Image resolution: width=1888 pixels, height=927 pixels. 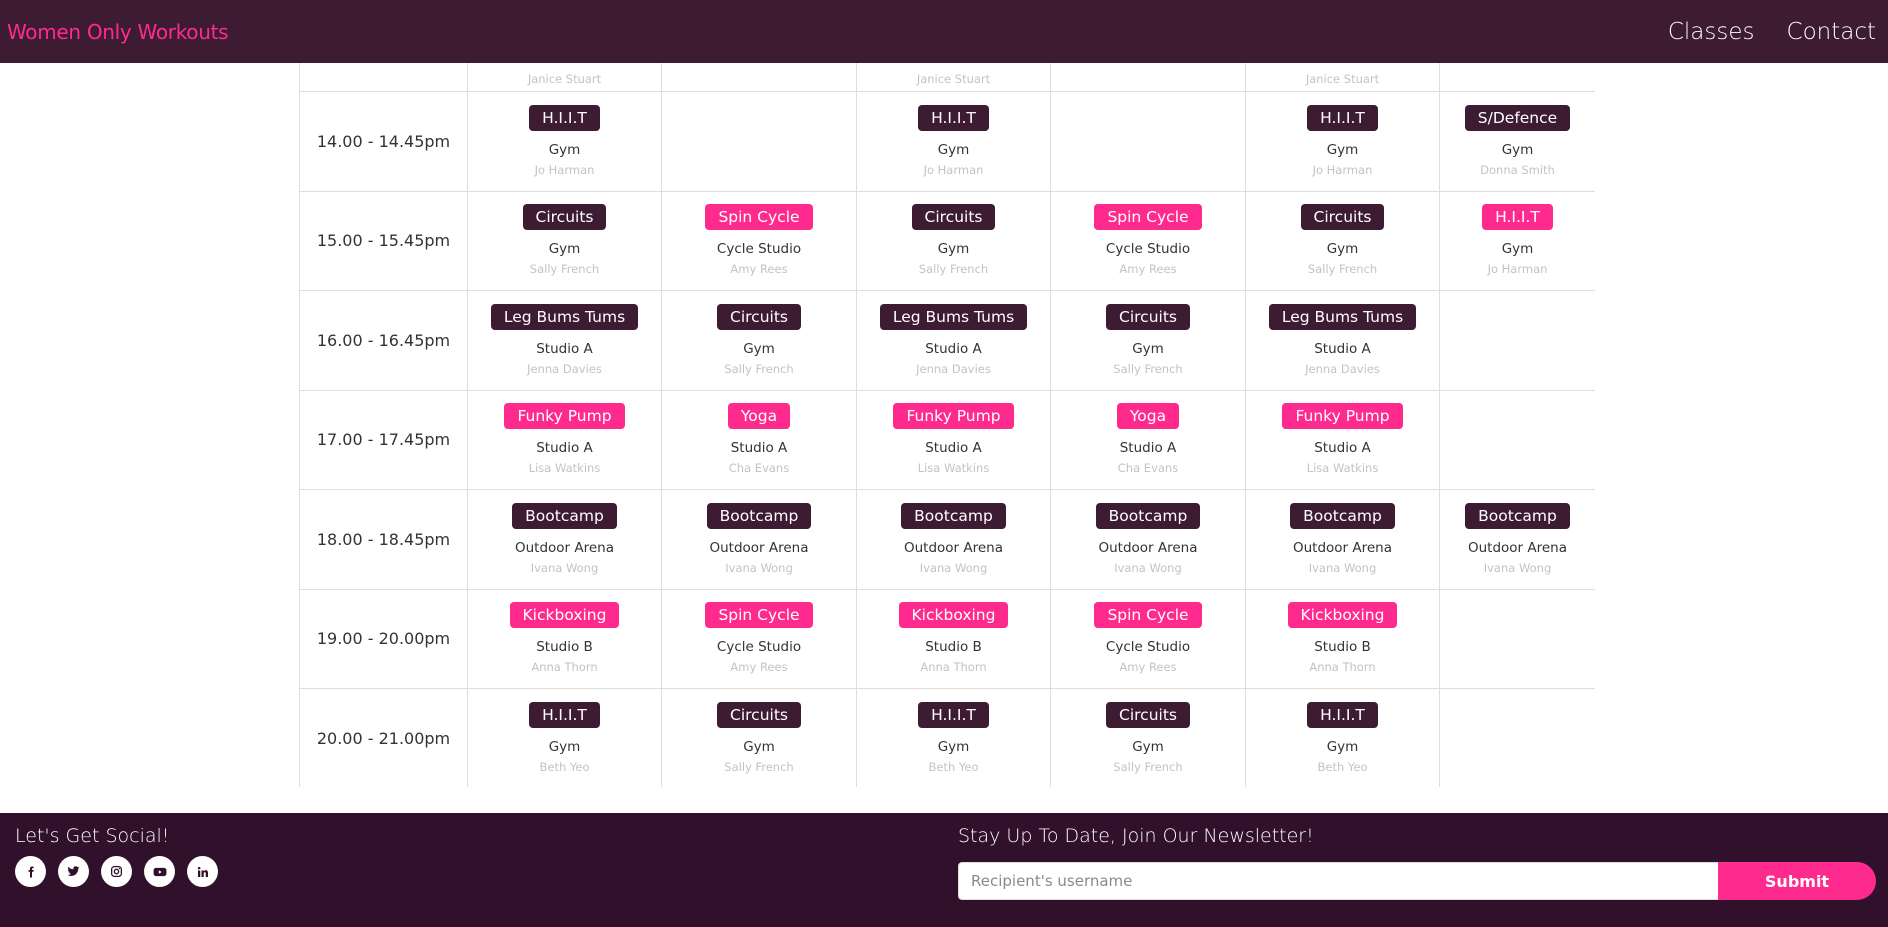 What do you see at coordinates (1342, 468) in the screenshot?
I see `class-instructor: Lisa Watkins` at bounding box center [1342, 468].